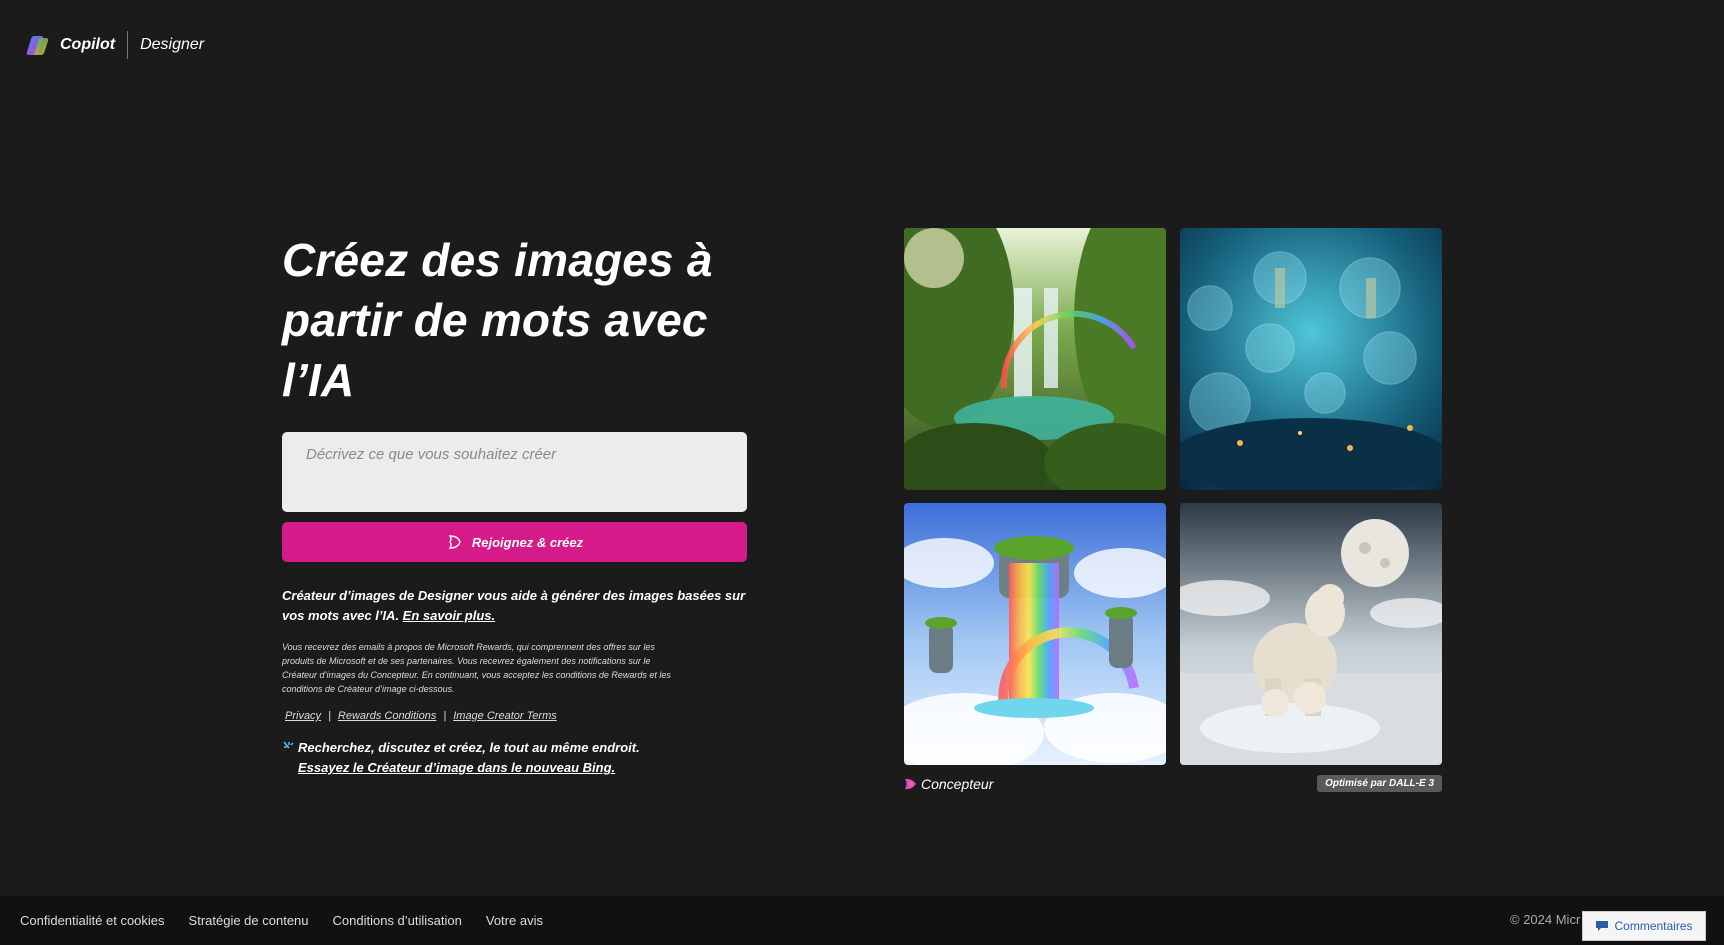 Image resolution: width=1724 pixels, height=945 pixels. Describe the element at coordinates (514, 472) in the screenshot. I see `prompt-input: Décrivez ce que vous souhaitez créer` at that location.